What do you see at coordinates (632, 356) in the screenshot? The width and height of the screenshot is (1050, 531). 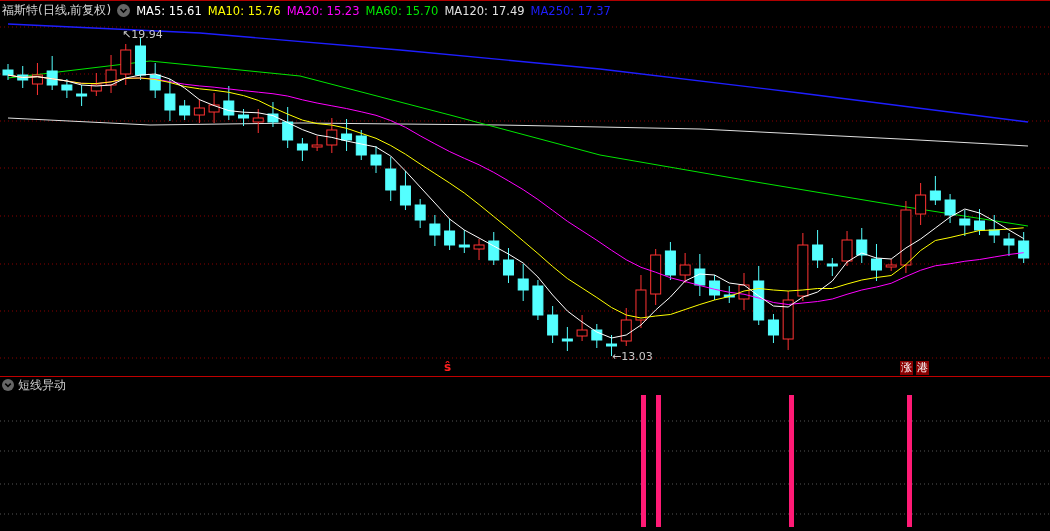 I see `low-price-label: ←13.03` at bounding box center [632, 356].